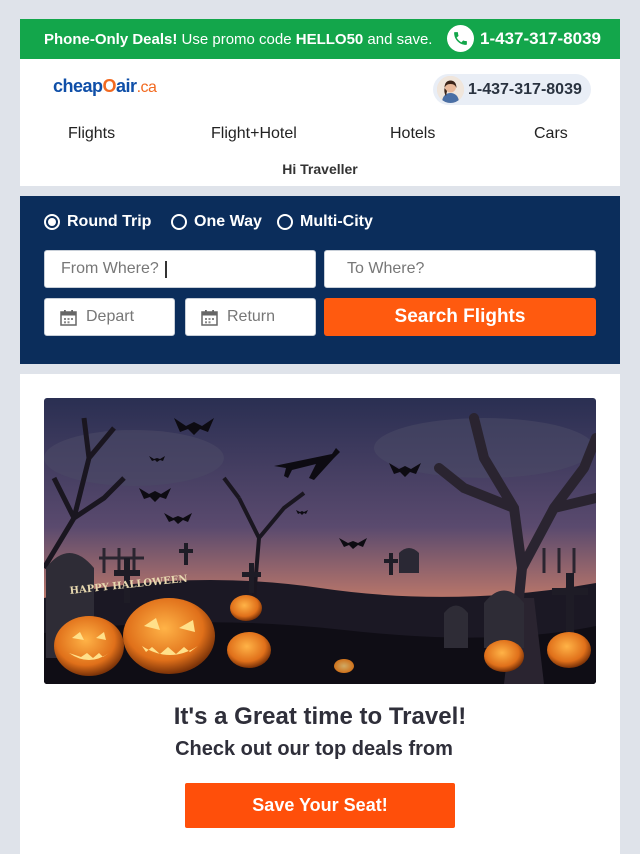 This screenshot has height=854, width=640. Describe the element at coordinates (336, 221) in the screenshot. I see `multi-city-label: Multi-City` at that location.